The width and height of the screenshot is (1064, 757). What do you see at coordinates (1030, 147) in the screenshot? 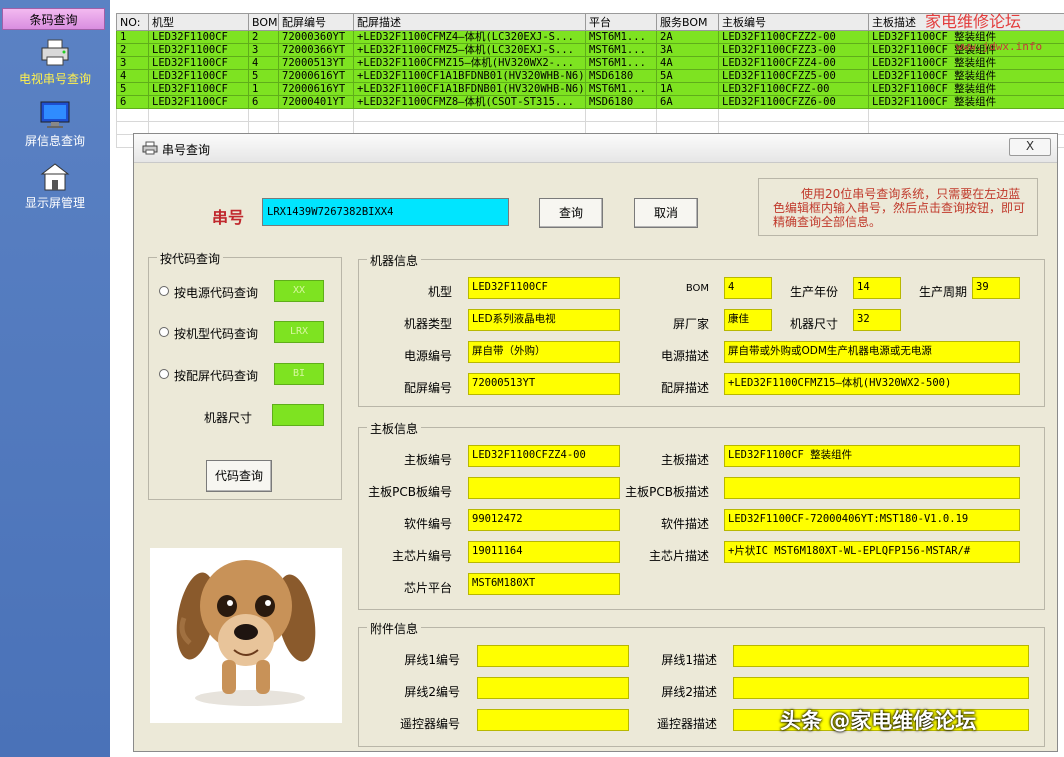
I see `close-button: X` at bounding box center [1030, 147].